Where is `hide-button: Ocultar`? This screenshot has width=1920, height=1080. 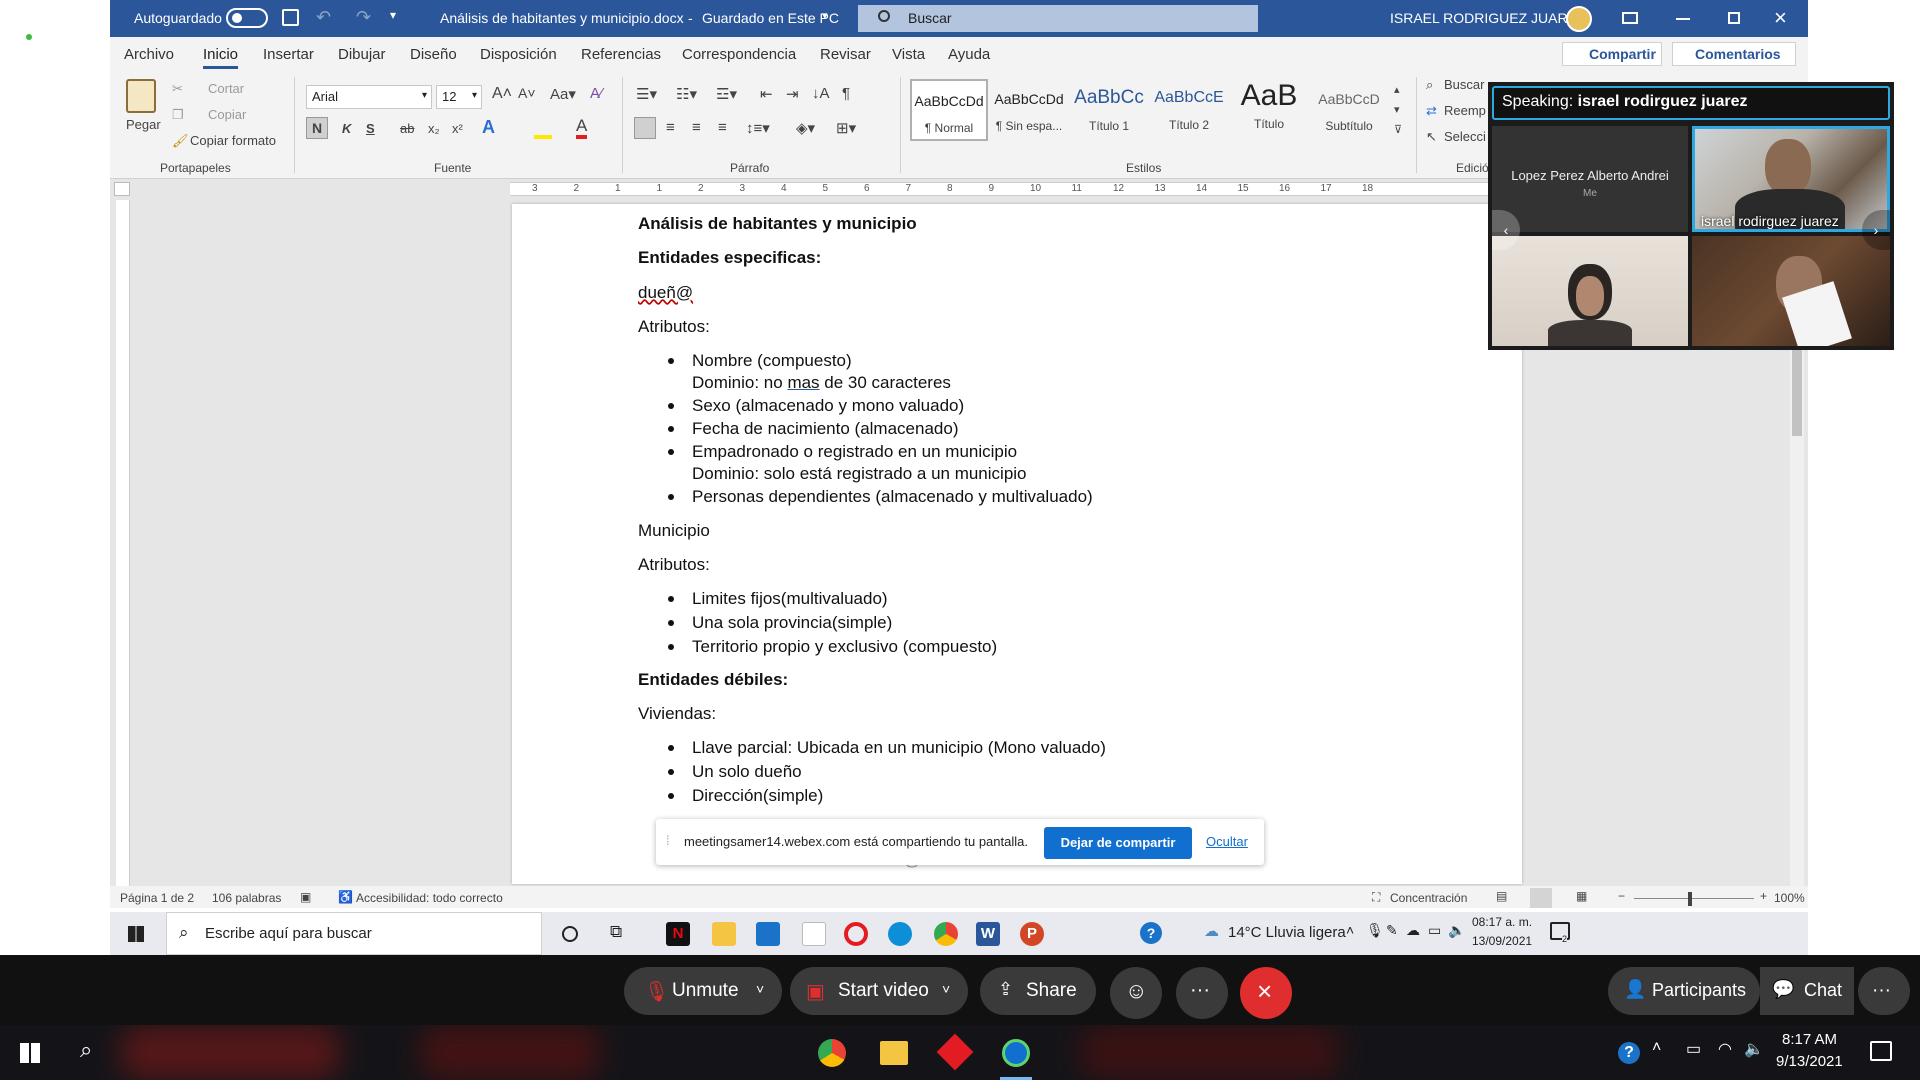
hide-button: Ocultar is located at coordinates (1227, 841).